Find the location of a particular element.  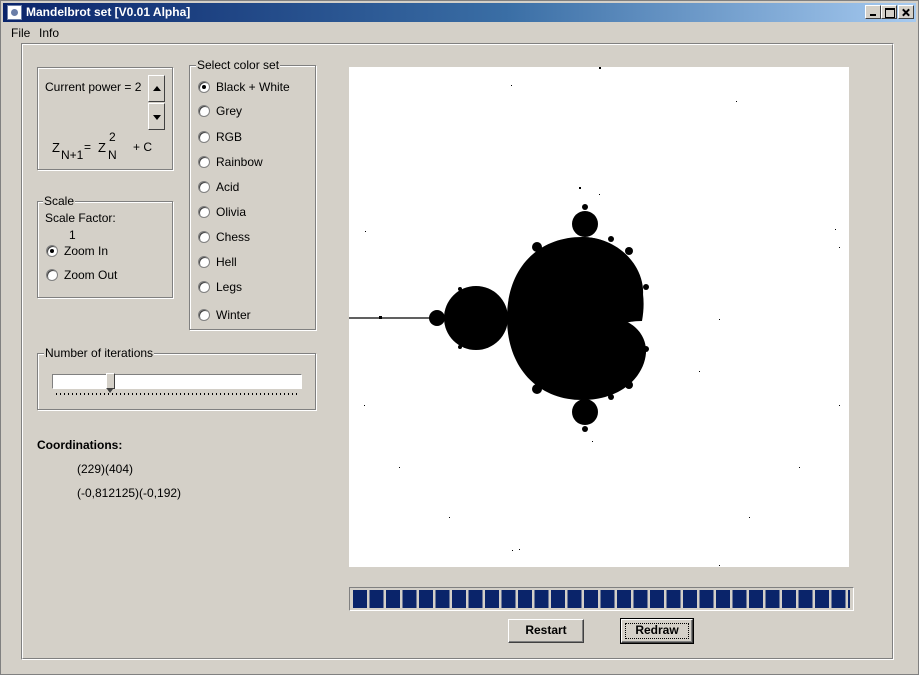

progress-fill is located at coordinates (601, 599).